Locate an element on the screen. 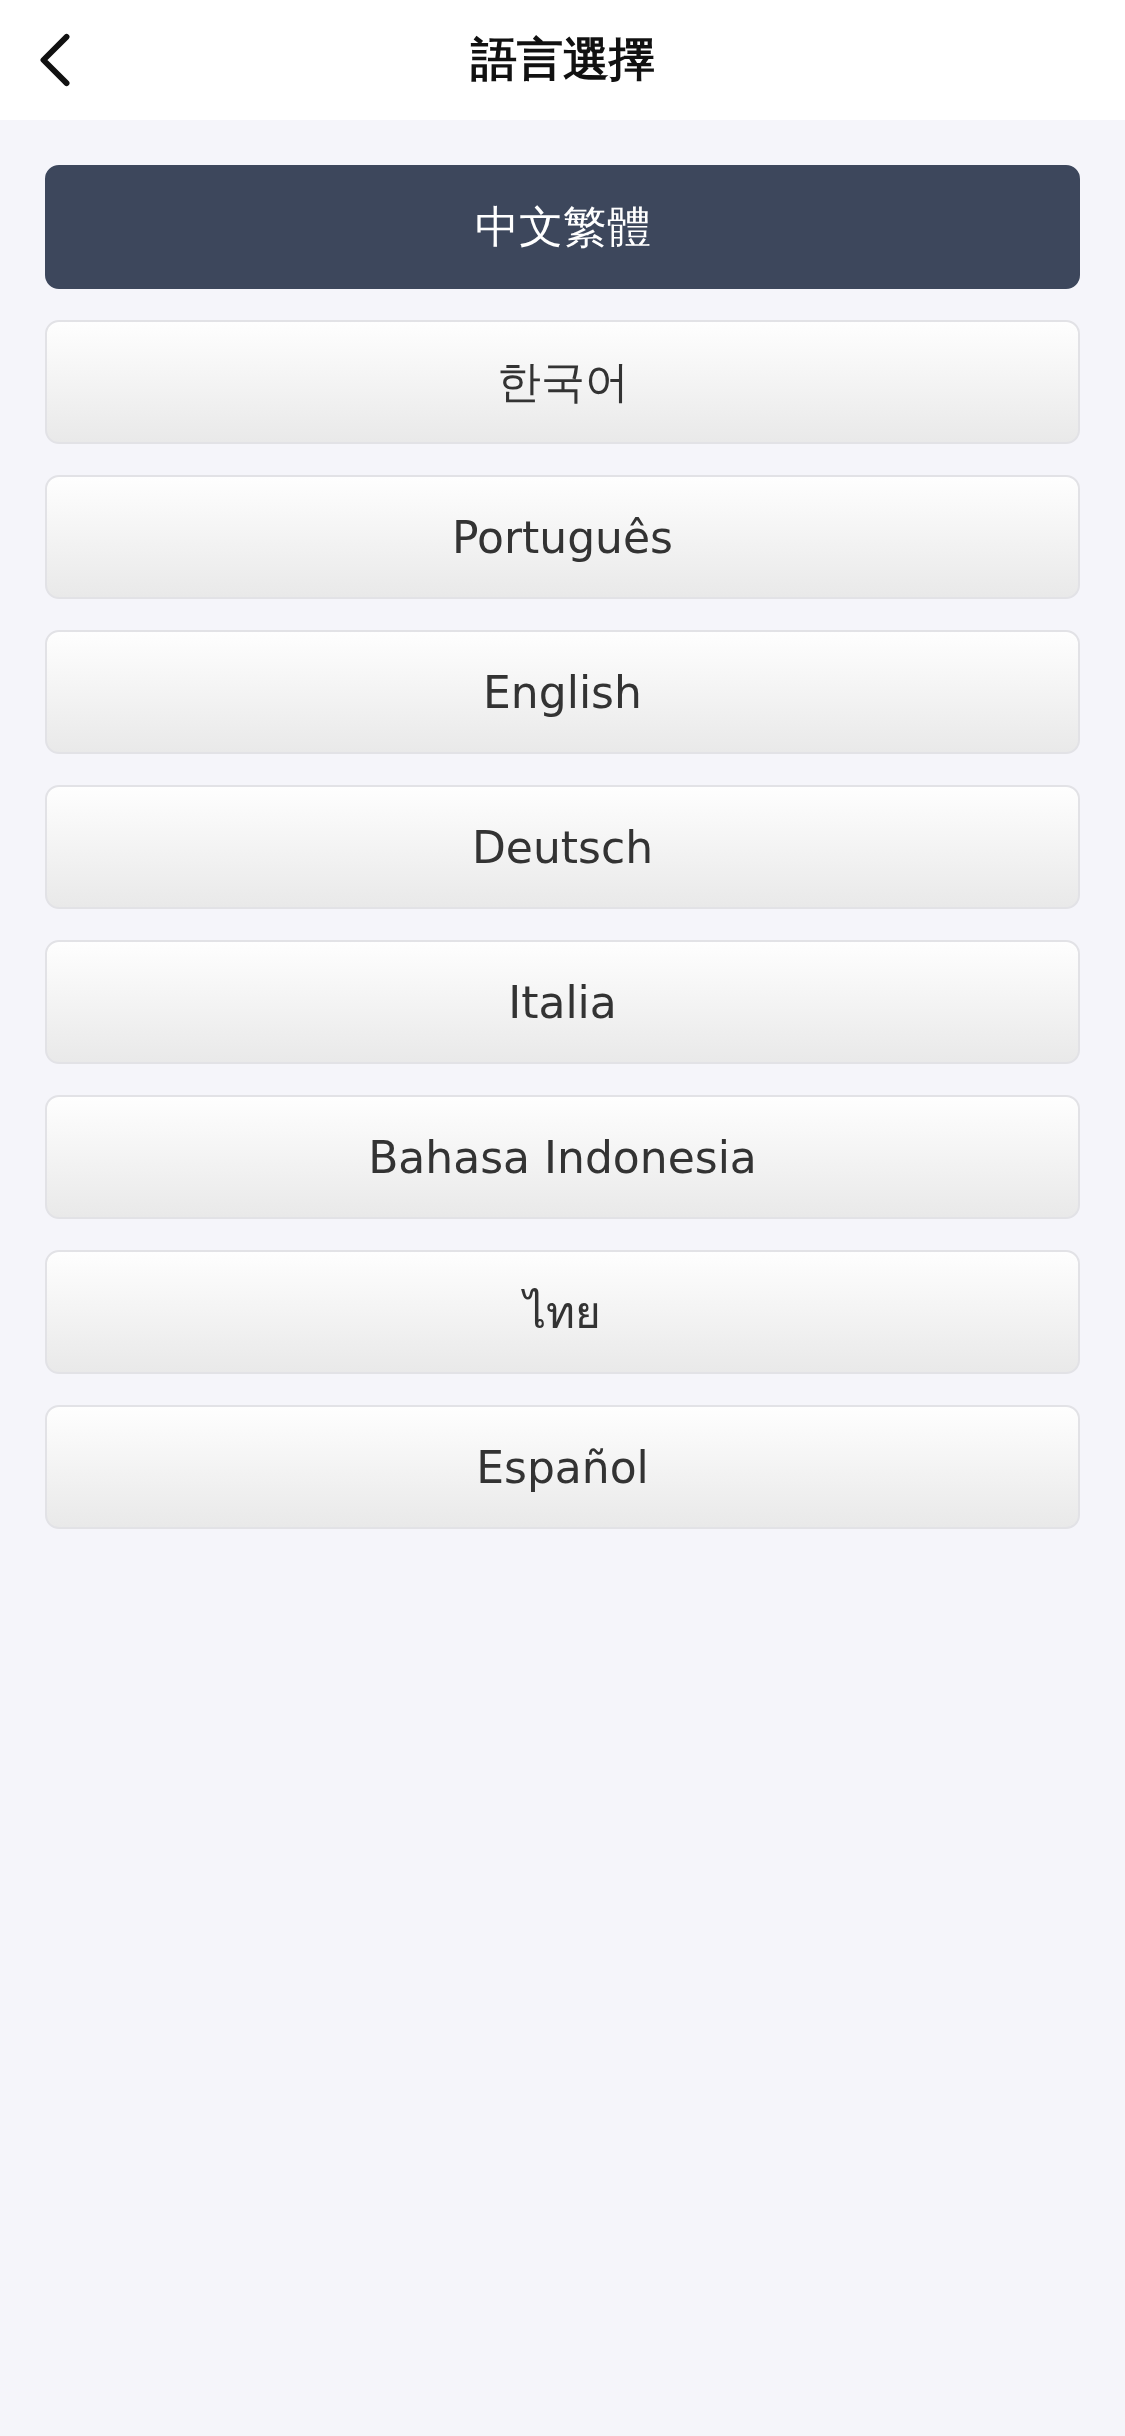 The width and height of the screenshot is (1125, 2436). language-option: Español is located at coordinates (562, 1467).